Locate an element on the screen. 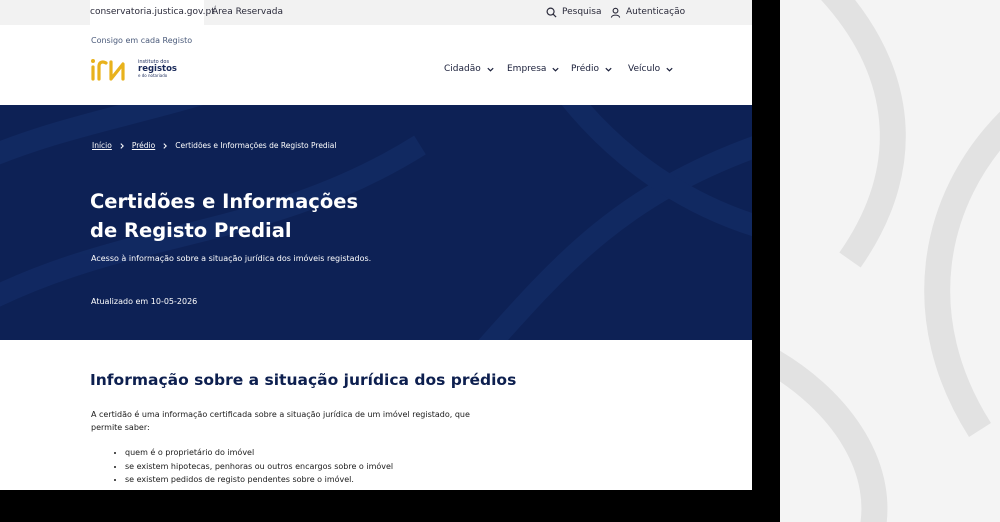 This screenshot has height=522, width=1000. search-link: Pesquisa is located at coordinates (573, 12).